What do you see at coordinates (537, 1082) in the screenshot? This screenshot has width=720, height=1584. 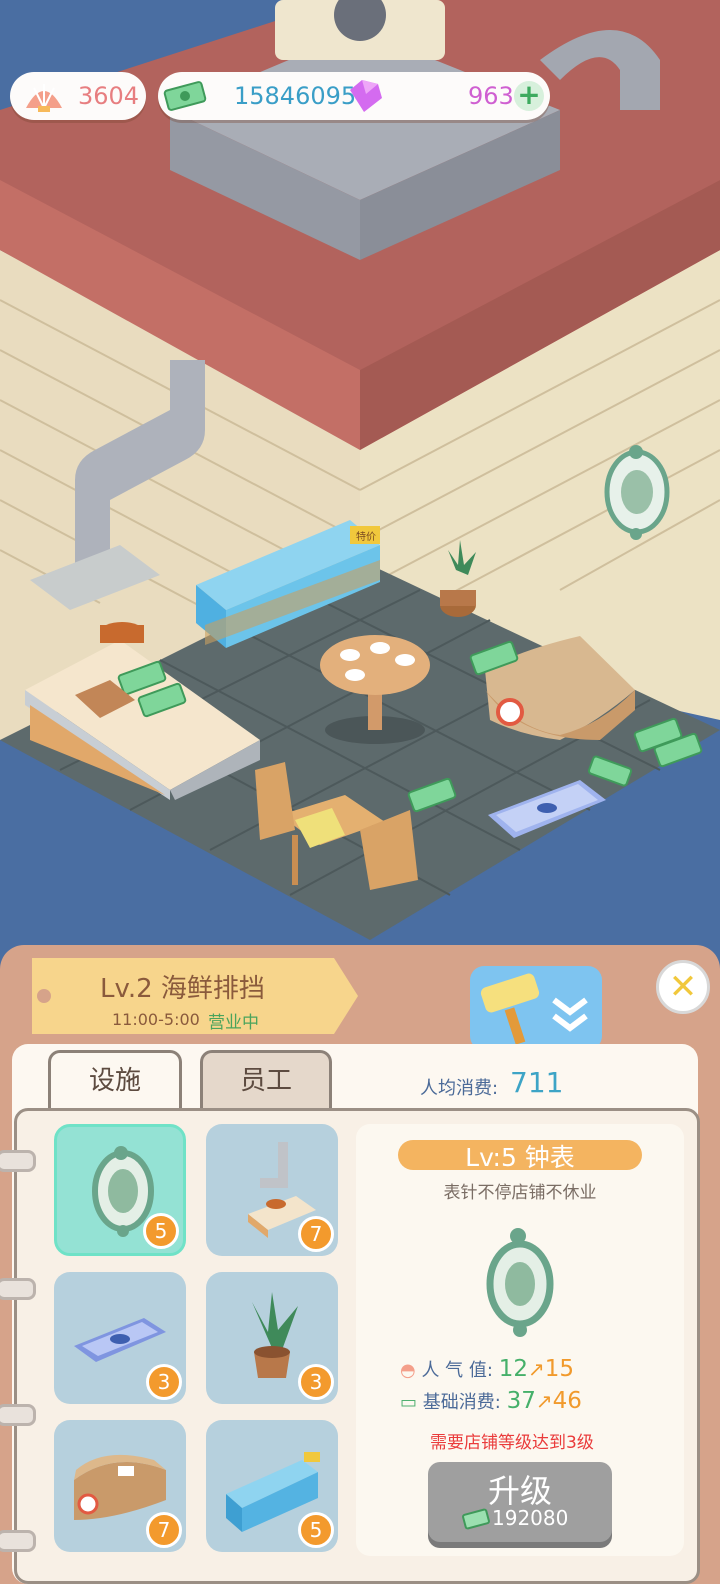 I see `avg-spend-value: 711` at bounding box center [537, 1082].